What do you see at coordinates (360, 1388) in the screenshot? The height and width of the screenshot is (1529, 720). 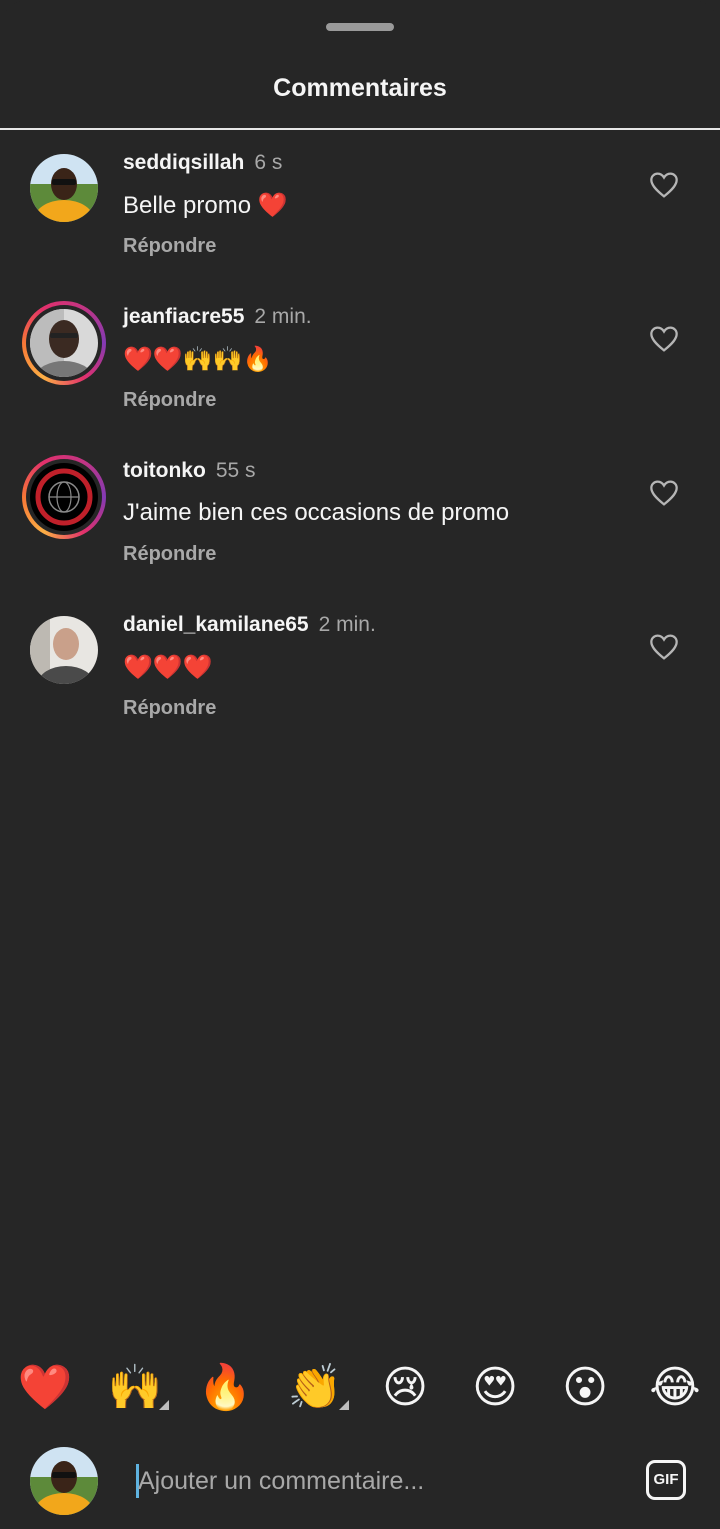 I see `quick-reaction-bar: ❤️ 🙌 🔥 👏 😢 😍 😮 😂` at bounding box center [360, 1388].